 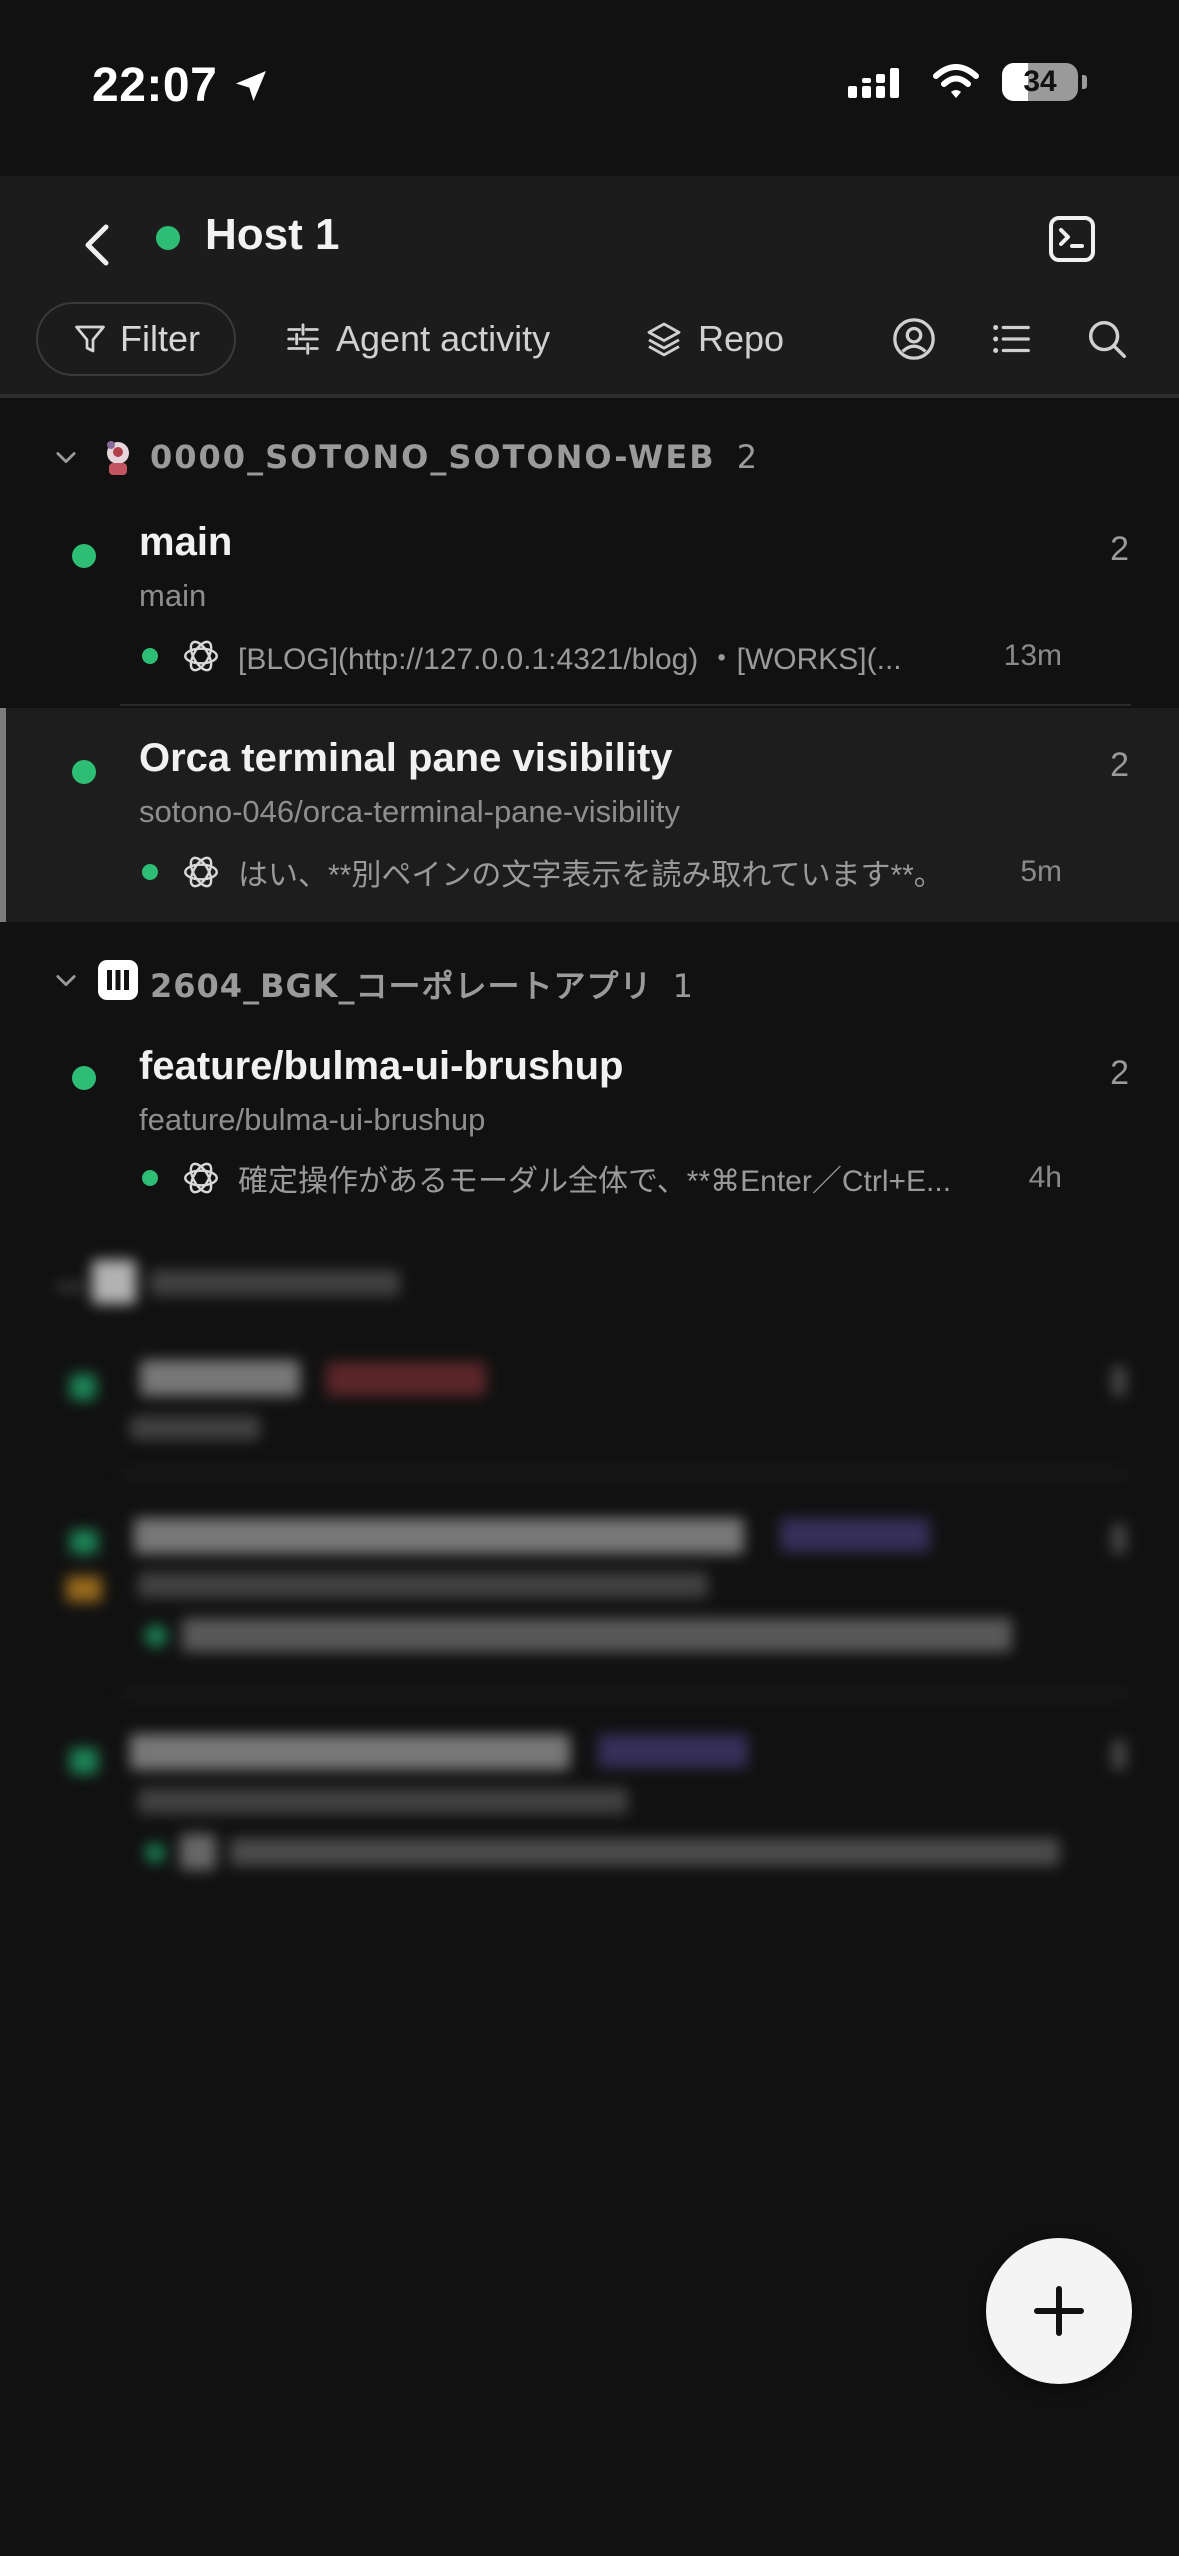 I want to click on filter-label: Filter, so click(x=160, y=338).